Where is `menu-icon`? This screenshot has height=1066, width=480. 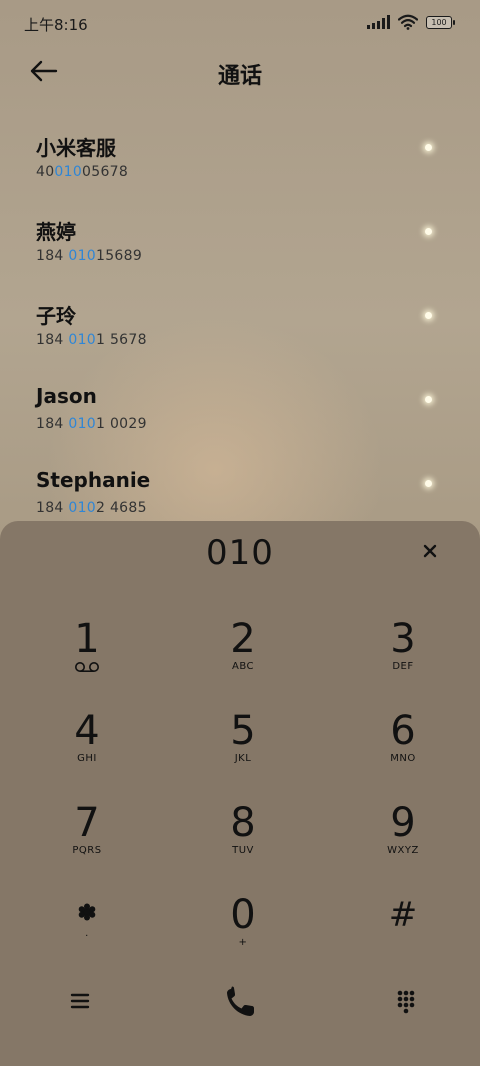
menu-icon is located at coordinates (80, 1001).